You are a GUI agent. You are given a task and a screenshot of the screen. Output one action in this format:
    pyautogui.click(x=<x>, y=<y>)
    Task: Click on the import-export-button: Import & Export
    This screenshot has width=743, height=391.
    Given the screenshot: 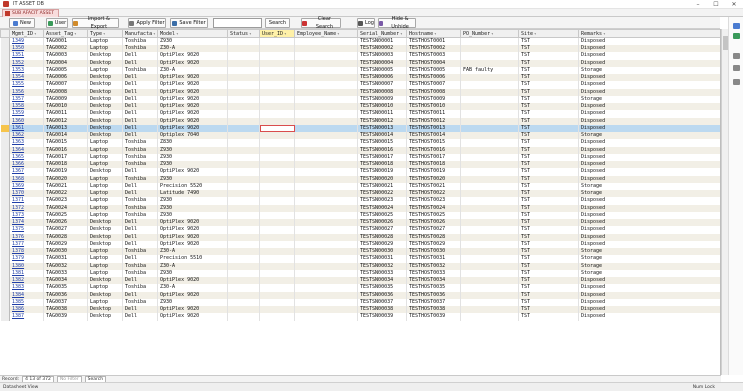 What is the action you would take?
    pyautogui.click(x=95, y=23)
    